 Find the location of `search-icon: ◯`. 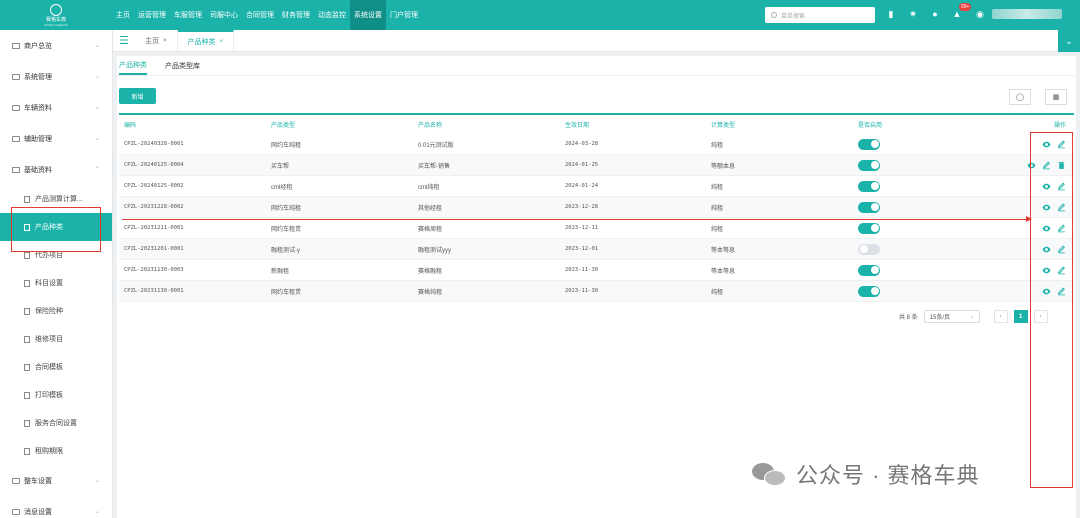

search-icon: ◯ is located at coordinates (1020, 97).